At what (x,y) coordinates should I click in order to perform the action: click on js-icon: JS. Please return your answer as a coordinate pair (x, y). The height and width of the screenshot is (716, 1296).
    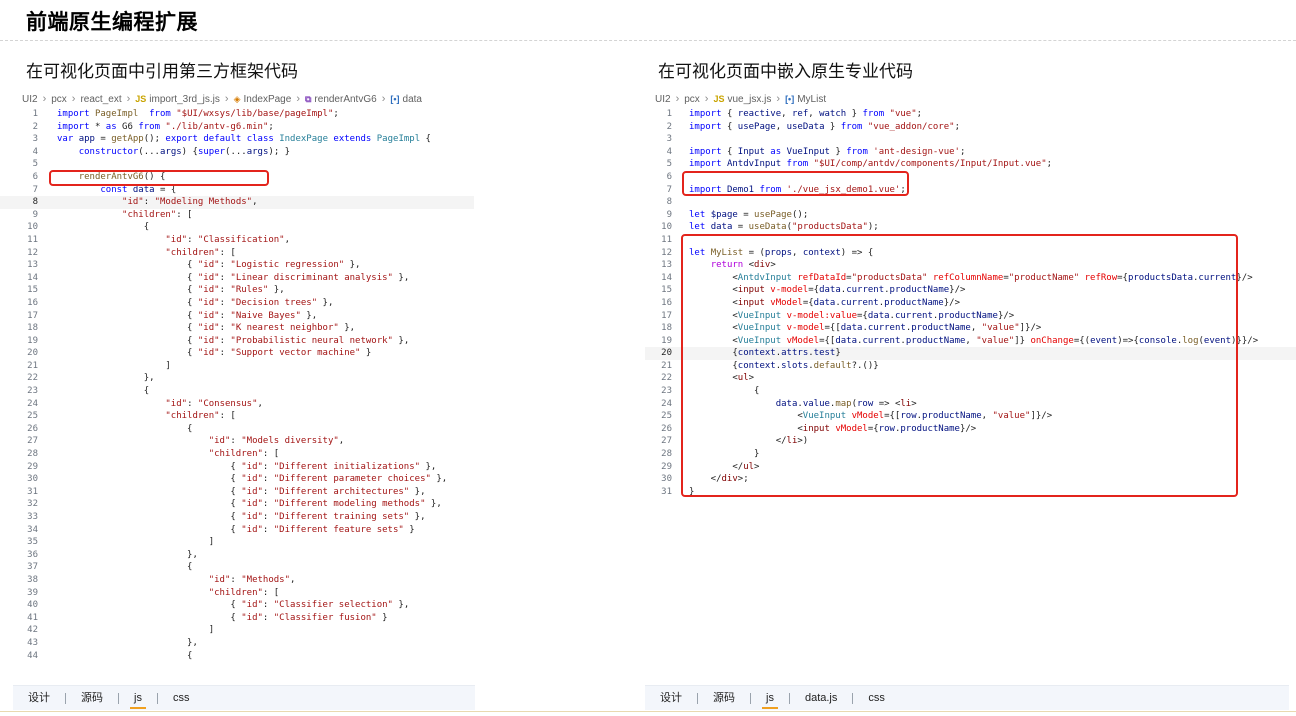
    Looking at the image, I should click on (719, 99).